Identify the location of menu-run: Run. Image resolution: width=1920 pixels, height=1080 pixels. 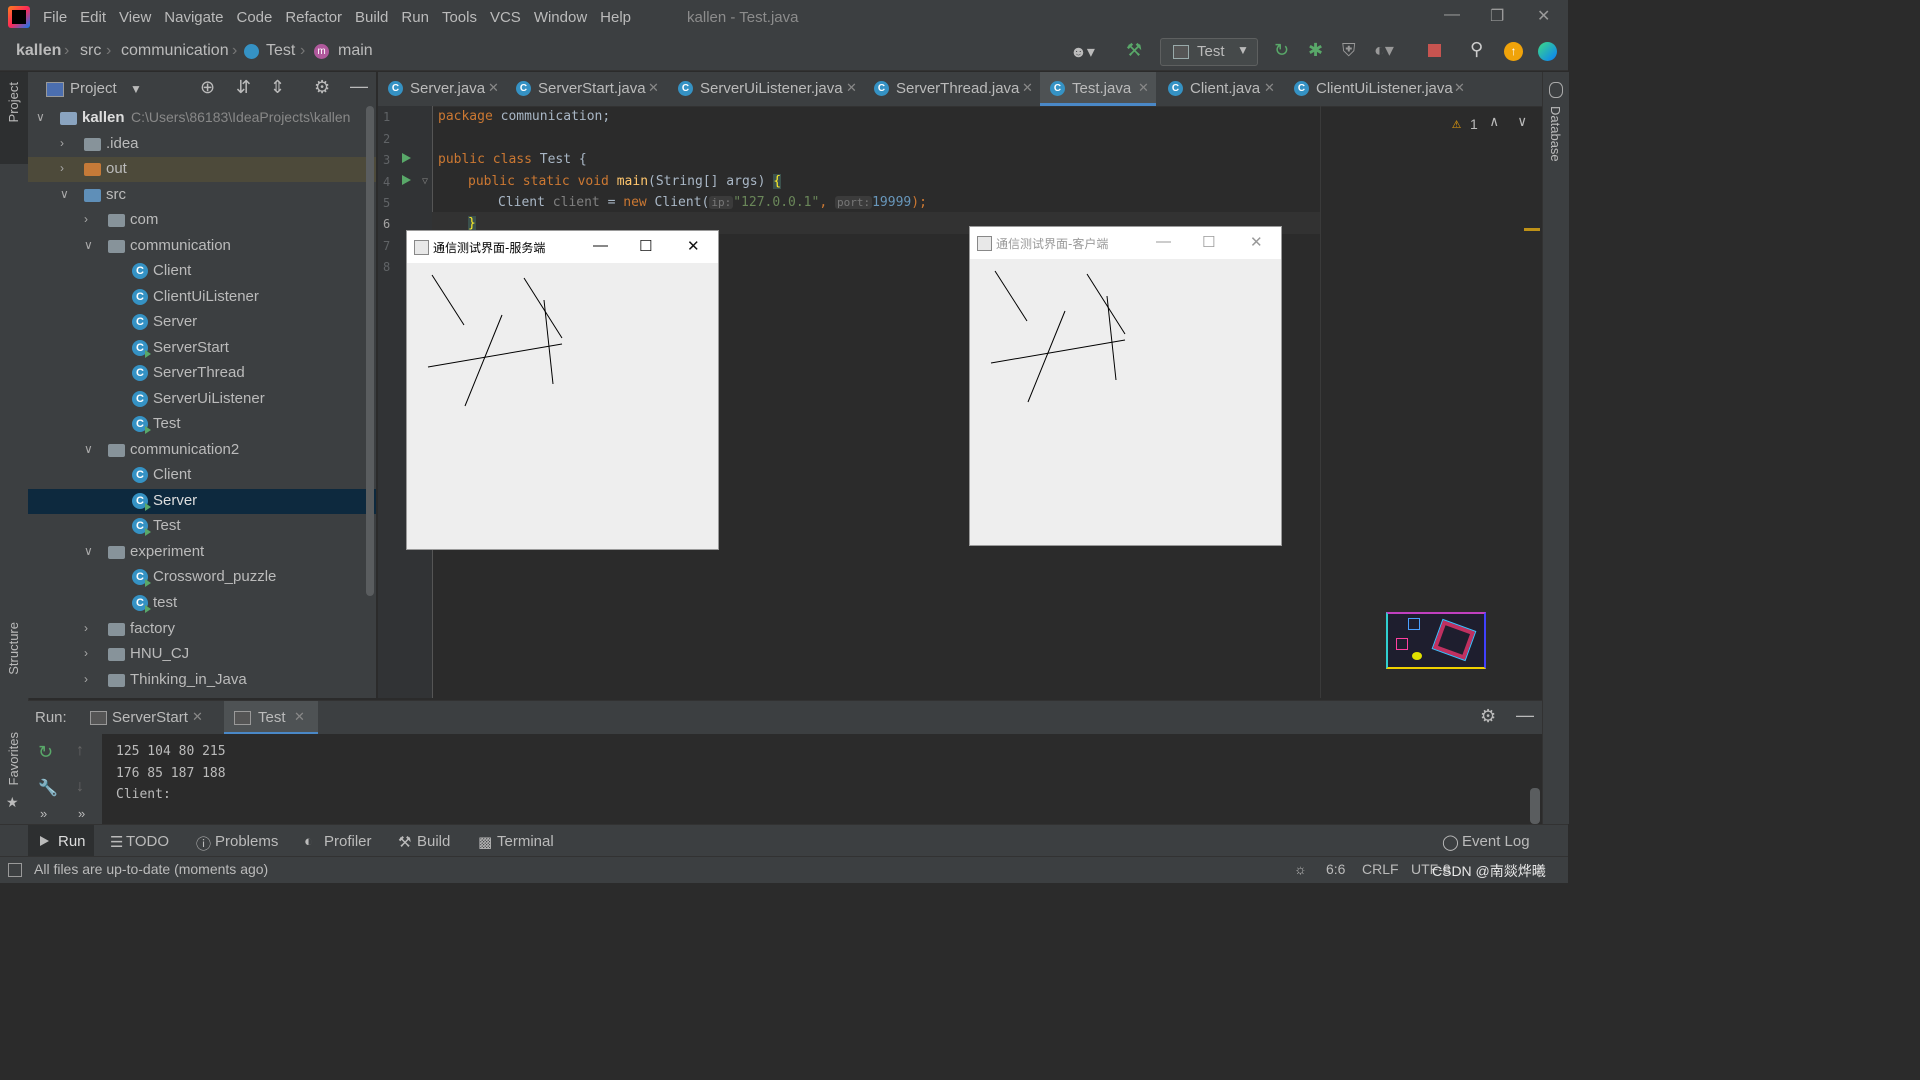
(415, 17).